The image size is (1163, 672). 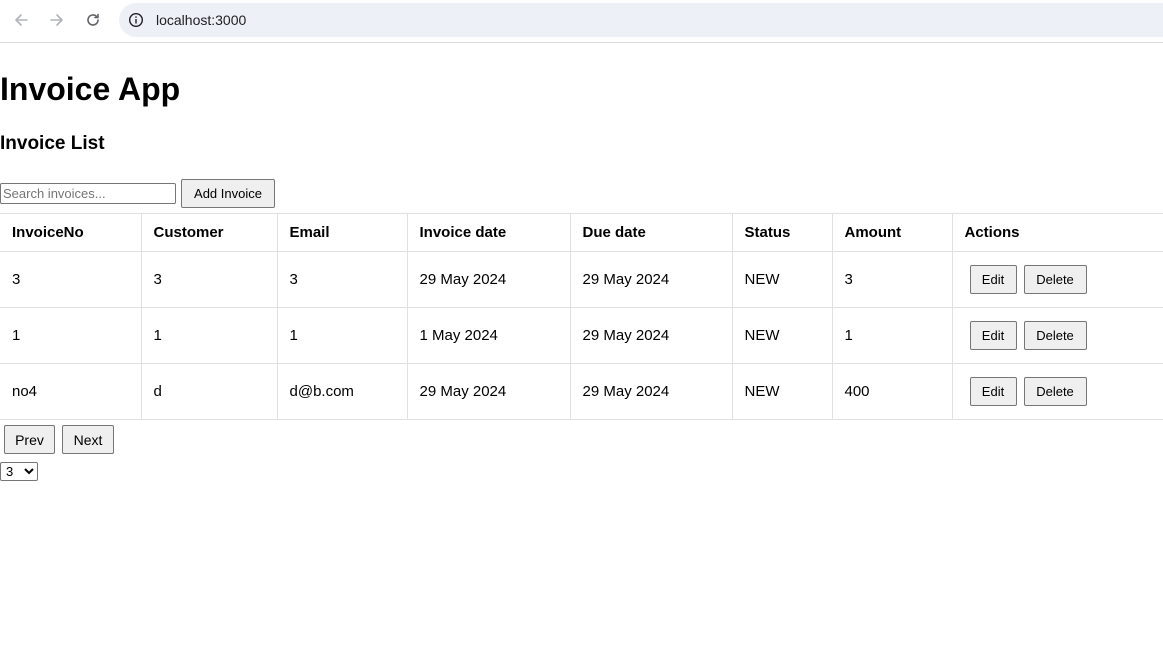 What do you see at coordinates (71, 335) in the screenshot?
I see `cell-invoice-no: 1` at bounding box center [71, 335].